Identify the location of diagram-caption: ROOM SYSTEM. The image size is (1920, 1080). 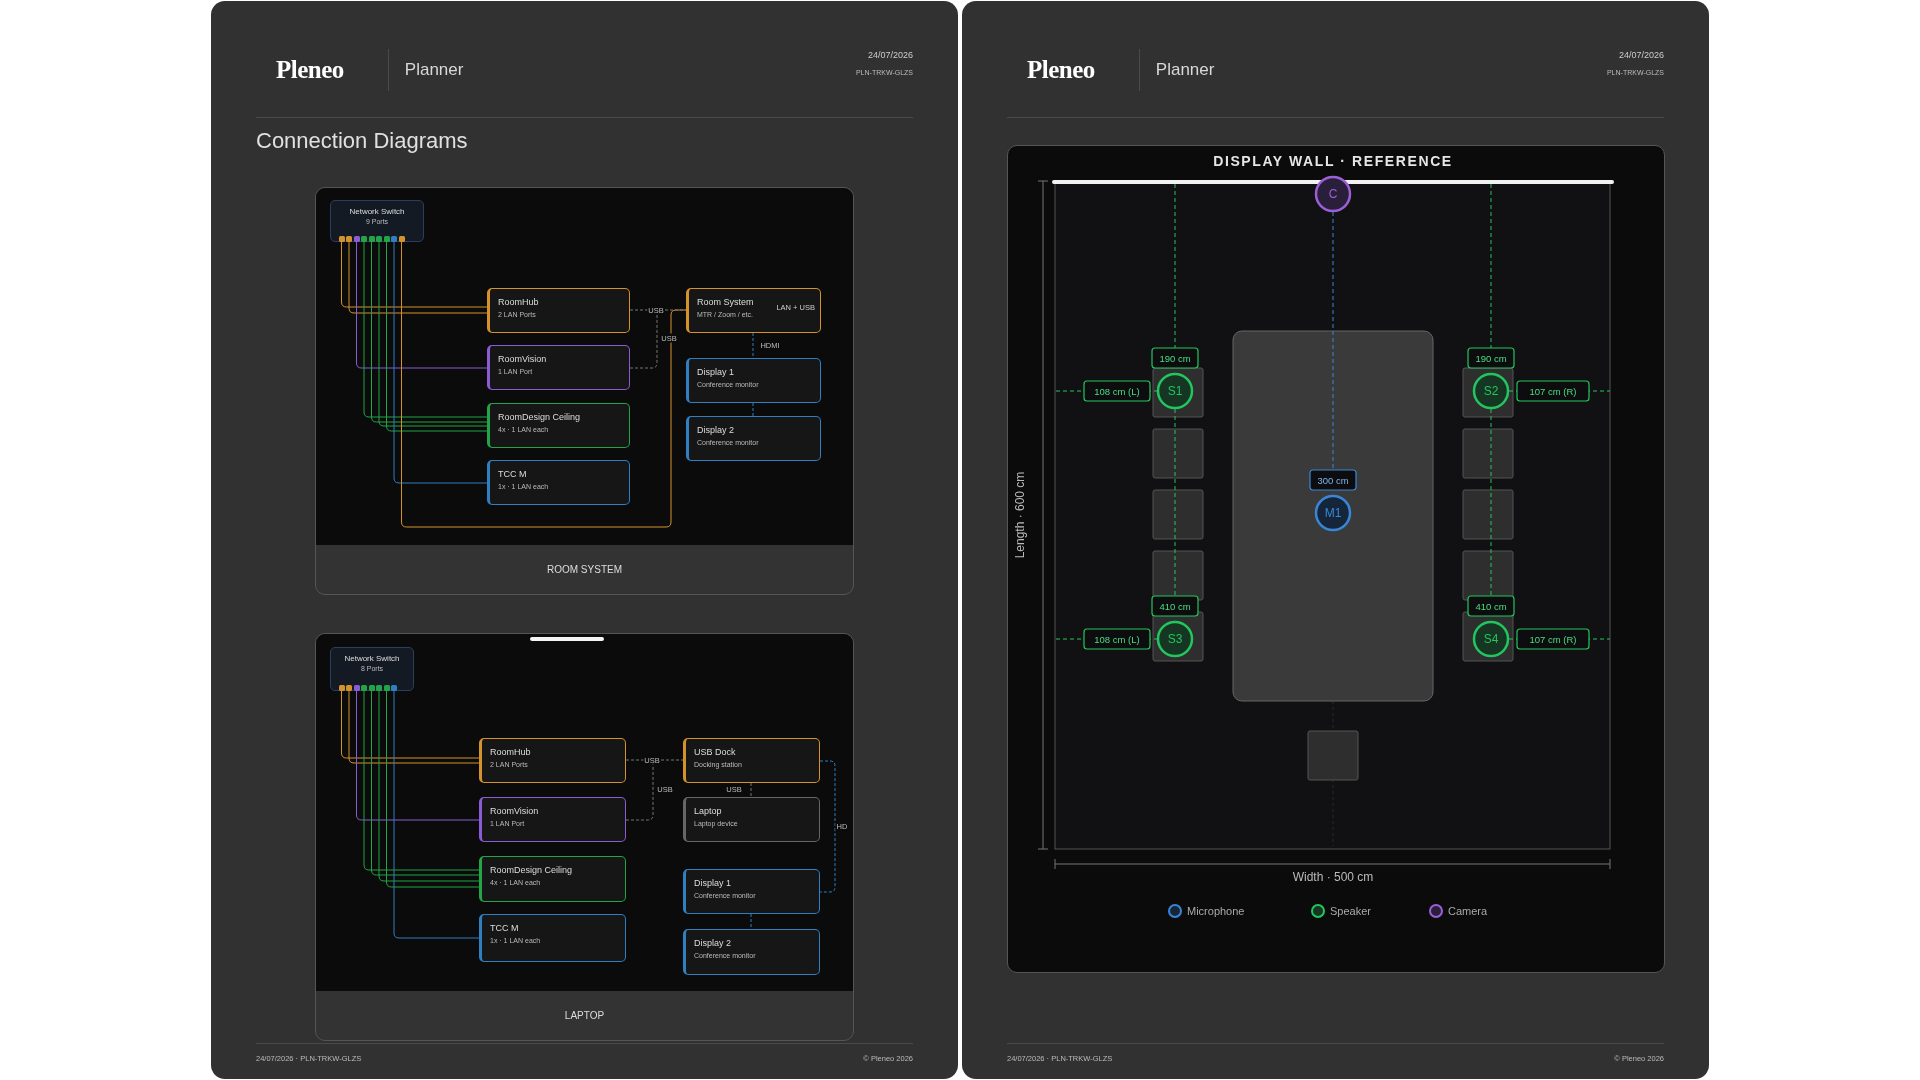
(584, 570).